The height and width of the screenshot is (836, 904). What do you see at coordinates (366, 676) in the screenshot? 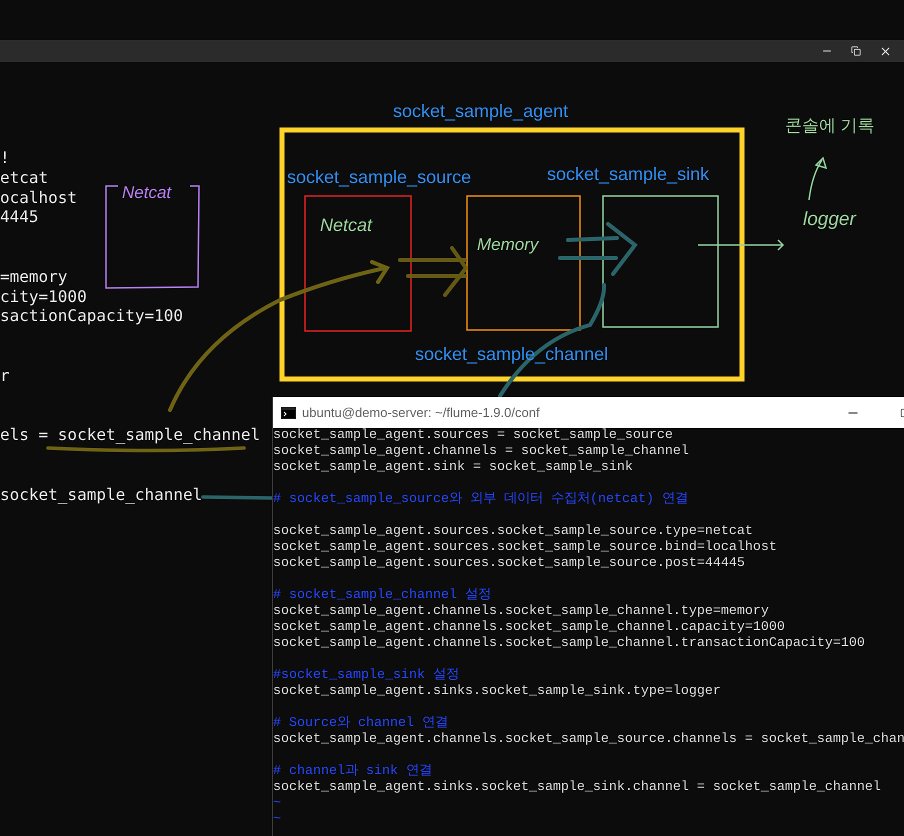
I see `comment-line: #socket_sample_sink 설정` at bounding box center [366, 676].